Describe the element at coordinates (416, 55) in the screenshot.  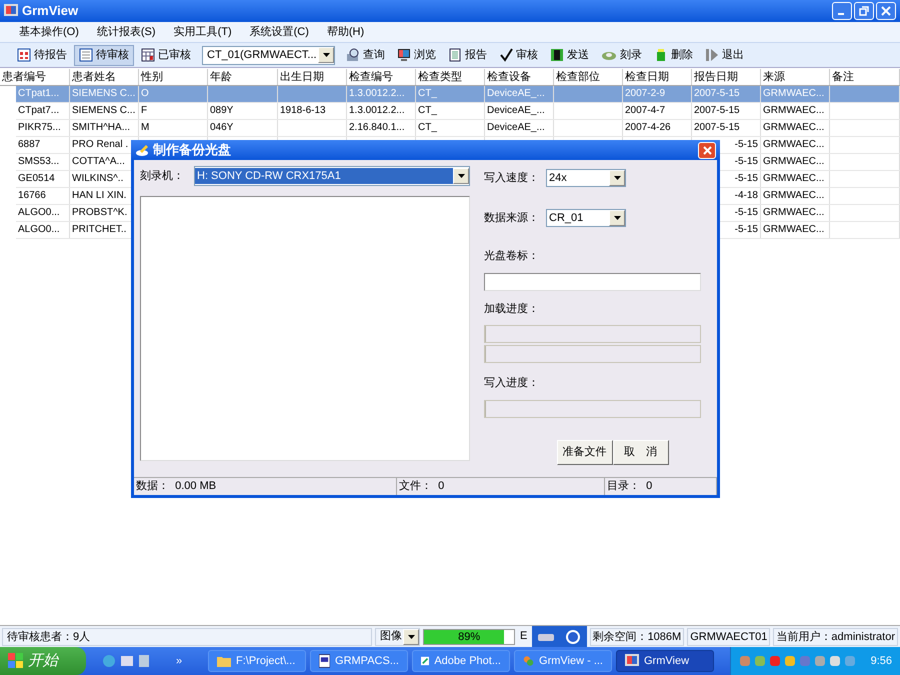
I see `toolbar-button: 浏览` at that location.